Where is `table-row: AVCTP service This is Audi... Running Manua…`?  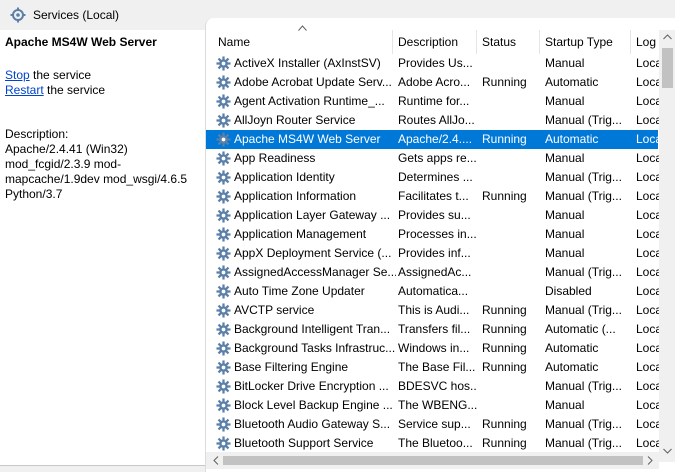
table-row: AVCTP service This is Audi... Running Manua… is located at coordinates (433, 310).